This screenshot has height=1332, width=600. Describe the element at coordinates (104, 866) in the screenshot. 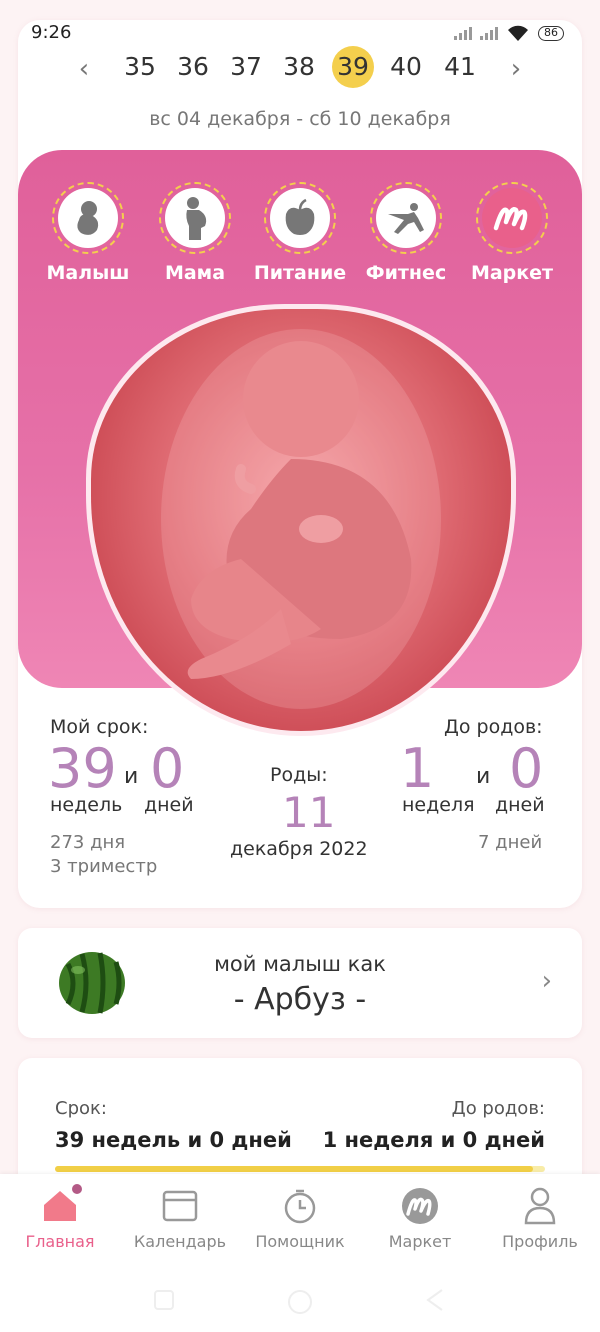

I see `term-trimester: 3 триместр` at that location.